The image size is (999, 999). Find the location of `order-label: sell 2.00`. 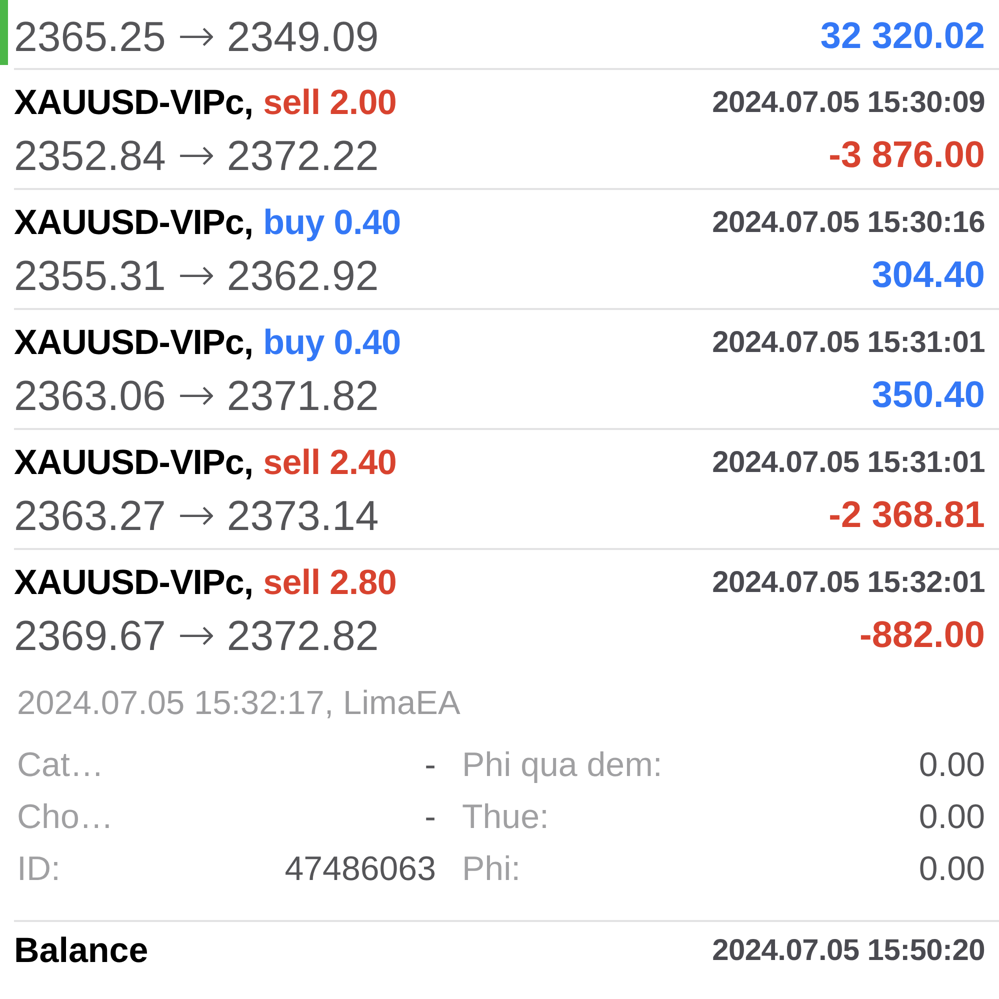

order-label: sell 2.00 is located at coordinates (330, 103).